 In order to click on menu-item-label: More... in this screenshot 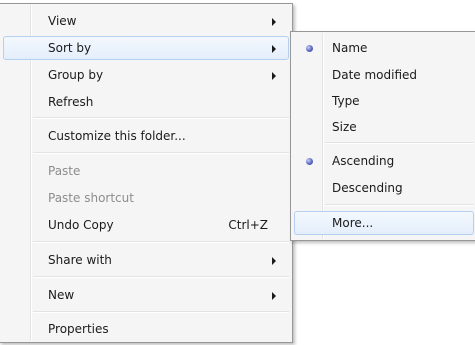, I will do `click(353, 223)`.